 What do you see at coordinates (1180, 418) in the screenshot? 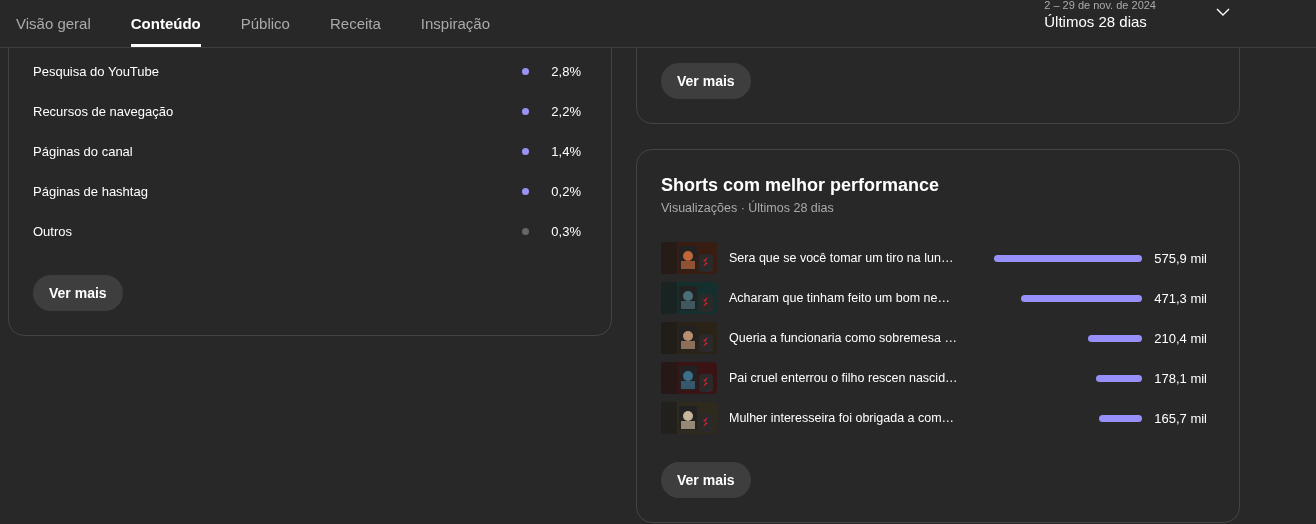
I see `views-count: 165,7 mil` at bounding box center [1180, 418].